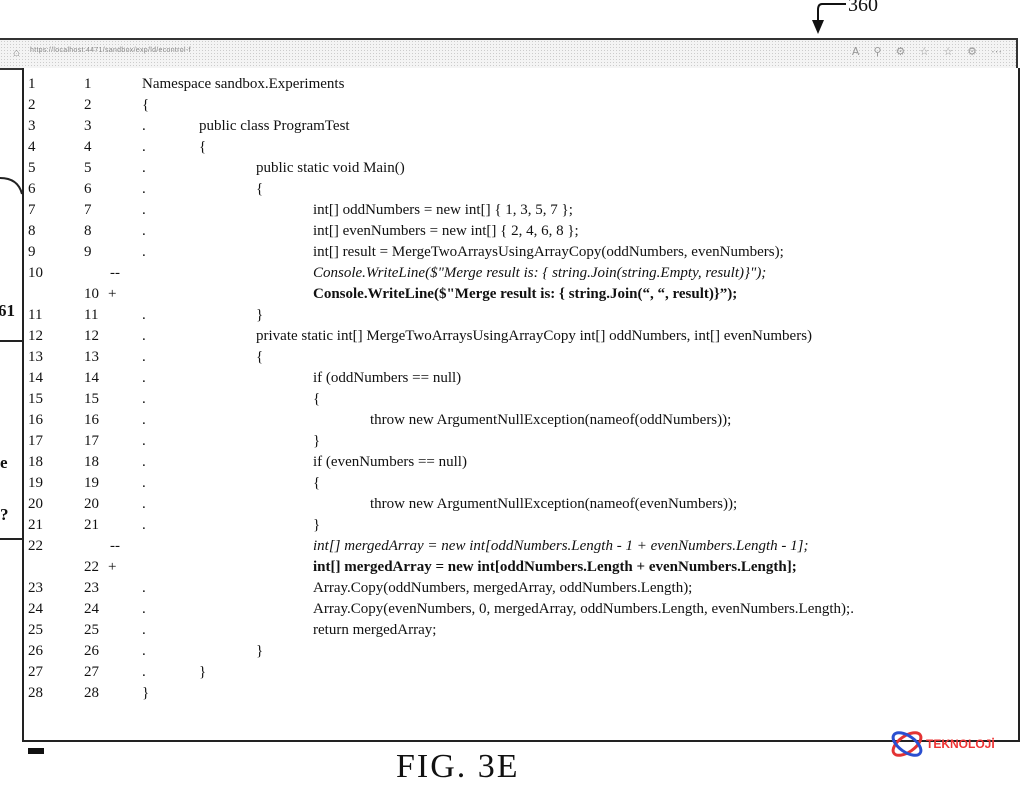  Describe the element at coordinates (35, 273) in the screenshot. I see `old-line-number: 10` at that location.